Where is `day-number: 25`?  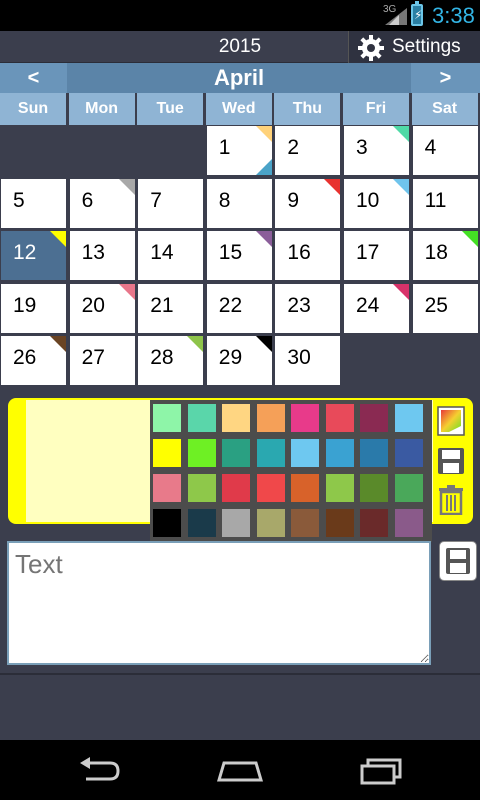 day-number: 25 is located at coordinates (436, 305).